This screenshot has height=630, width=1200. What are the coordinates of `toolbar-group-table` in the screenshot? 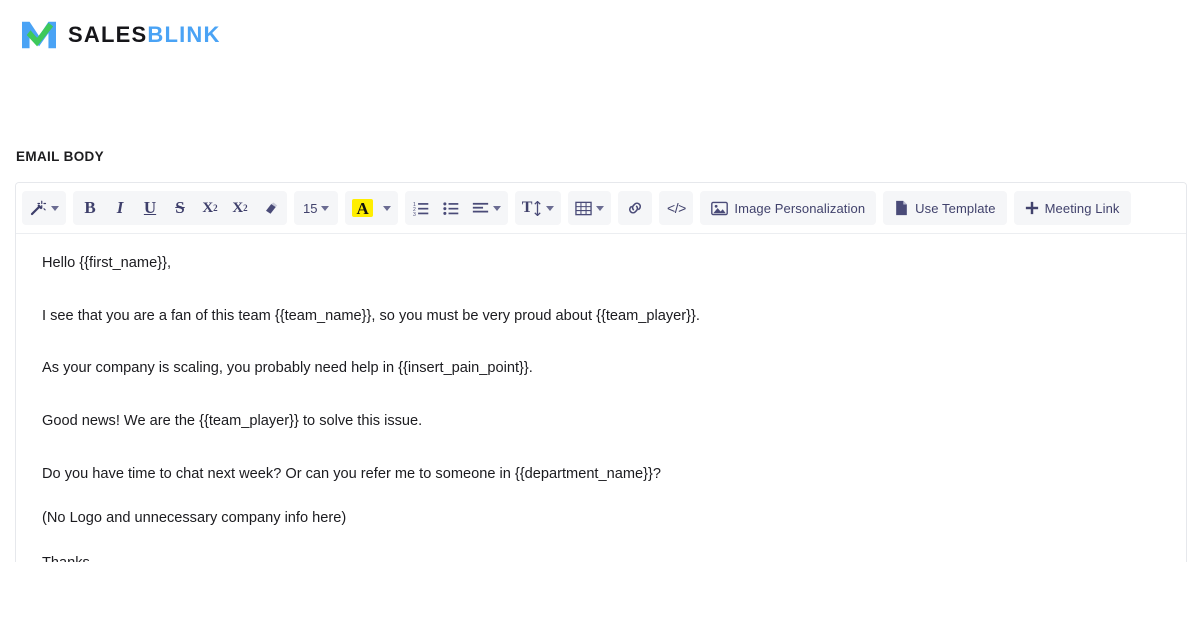 It's located at (590, 208).